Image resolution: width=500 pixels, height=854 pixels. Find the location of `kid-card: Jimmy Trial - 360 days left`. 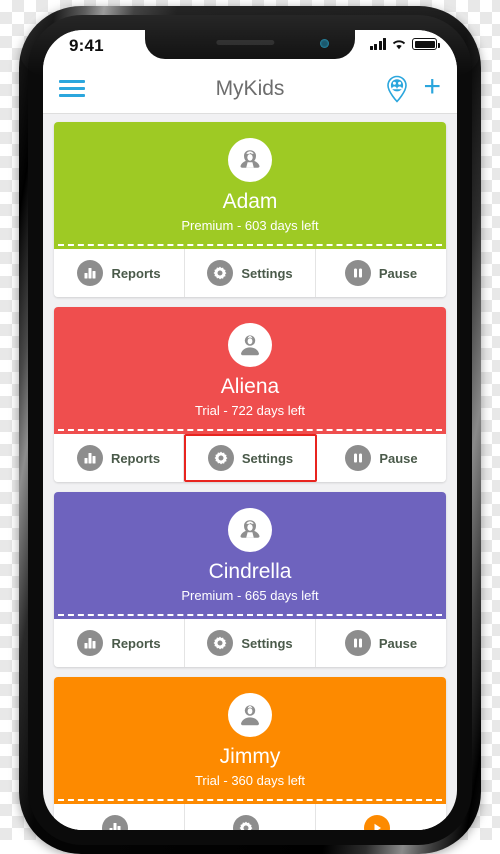

kid-card: Jimmy Trial - 360 days left is located at coordinates (250, 753).